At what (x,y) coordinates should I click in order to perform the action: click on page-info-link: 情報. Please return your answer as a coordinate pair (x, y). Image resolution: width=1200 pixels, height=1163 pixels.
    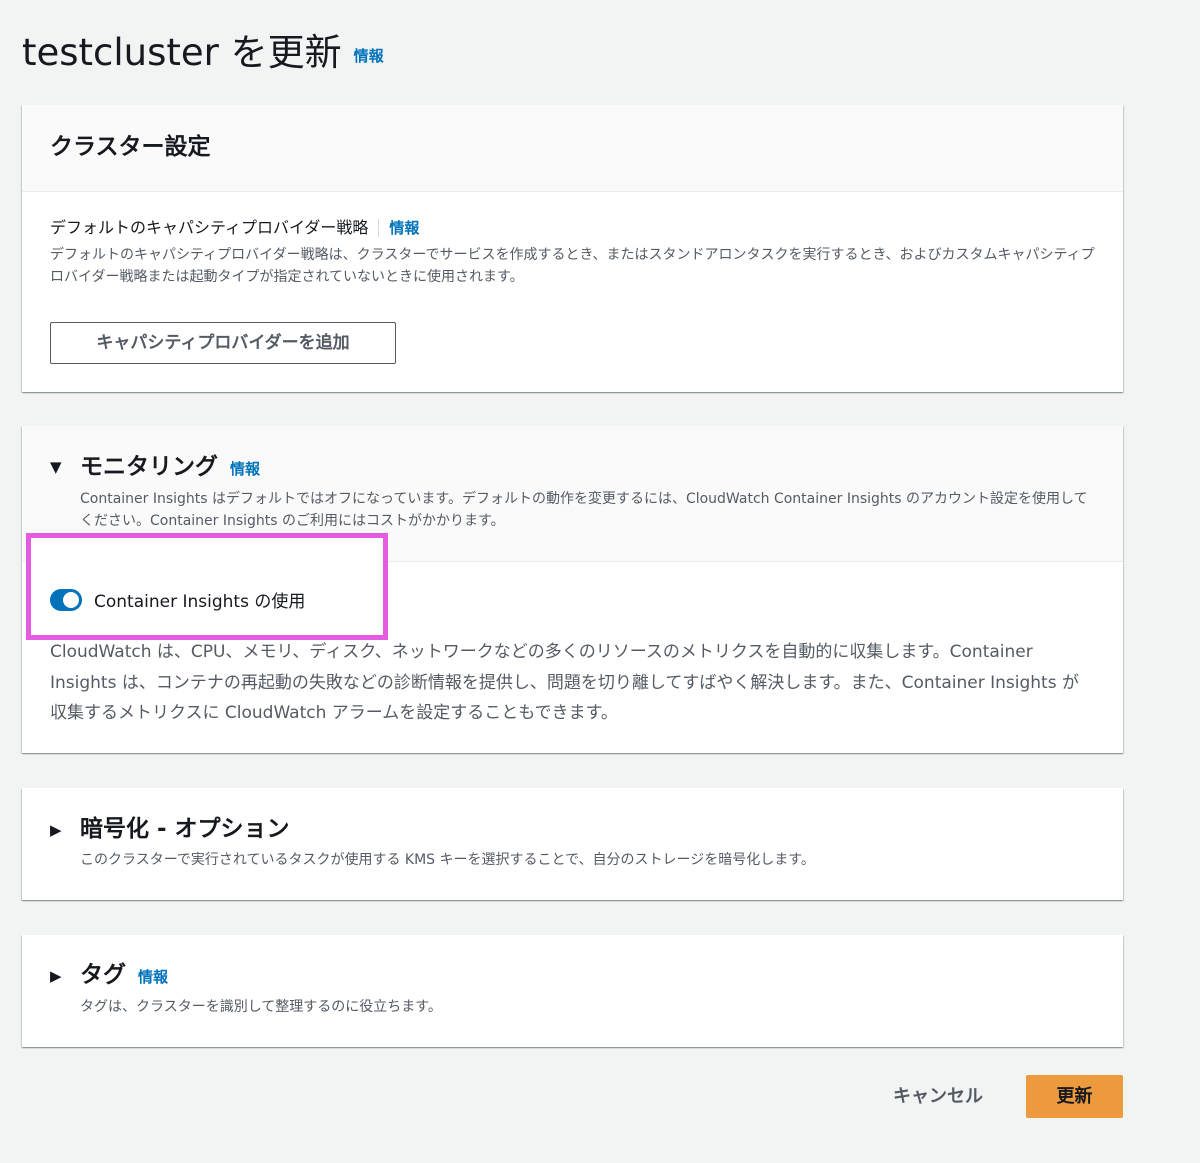
    Looking at the image, I should click on (369, 56).